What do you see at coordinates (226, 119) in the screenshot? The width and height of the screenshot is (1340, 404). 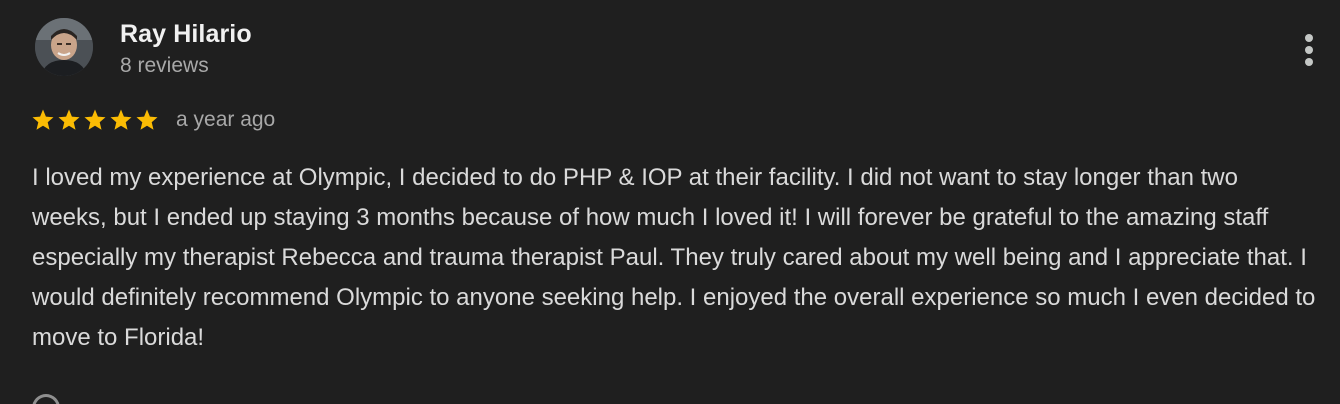 I see `review-time: a year ago` at bounding box center [226, 119].